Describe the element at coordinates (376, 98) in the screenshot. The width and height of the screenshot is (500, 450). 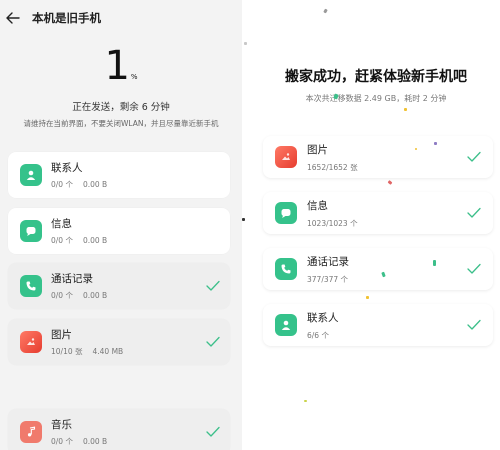
I see `success-summary: 本次共迁移数据 2.49 GB，耗时 2 分钟` at that location.